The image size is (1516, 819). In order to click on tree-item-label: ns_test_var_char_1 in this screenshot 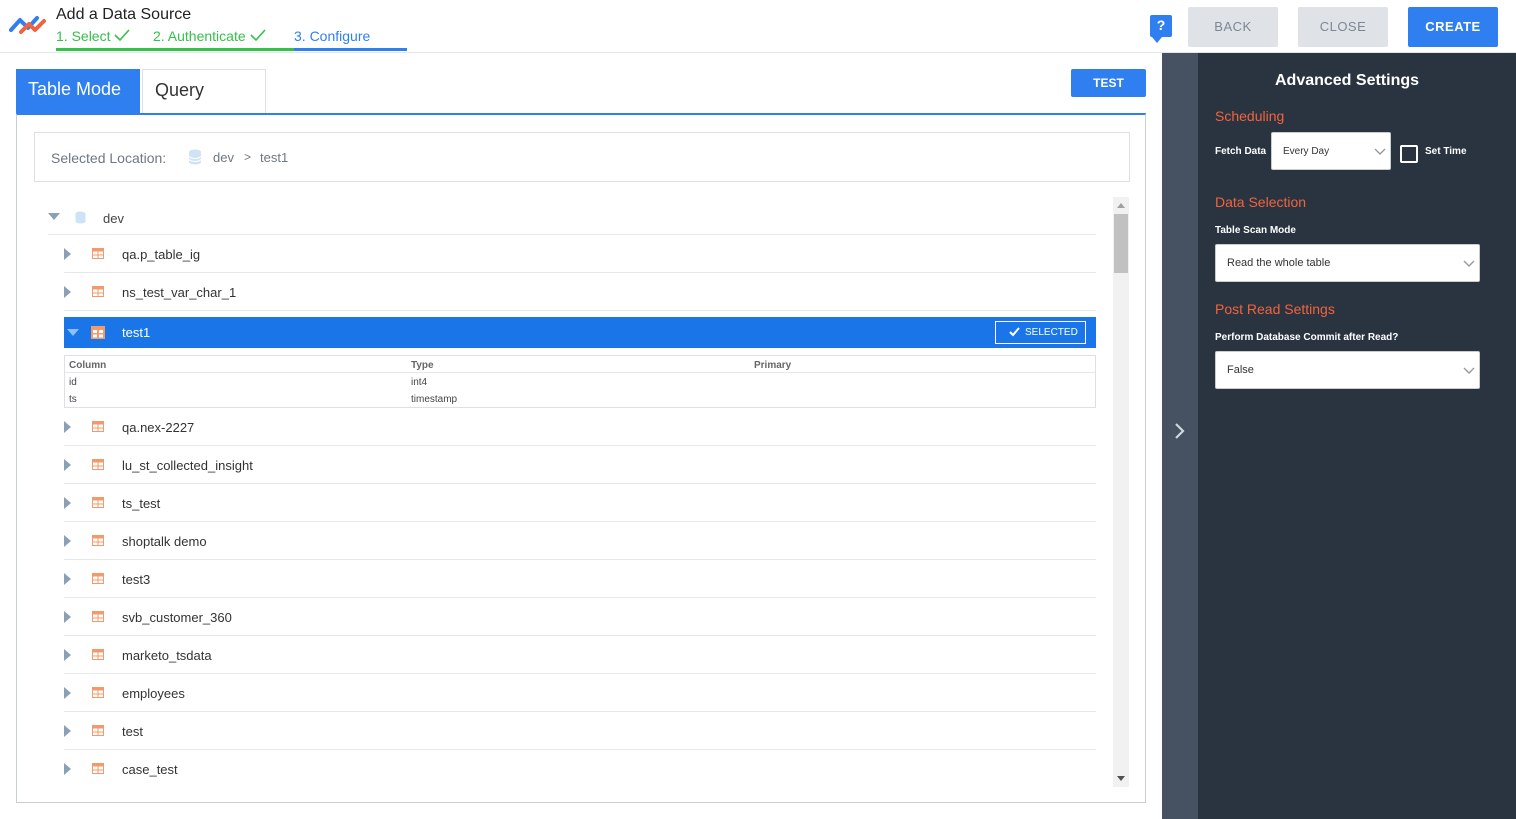, I will do `click(179, 292)`.